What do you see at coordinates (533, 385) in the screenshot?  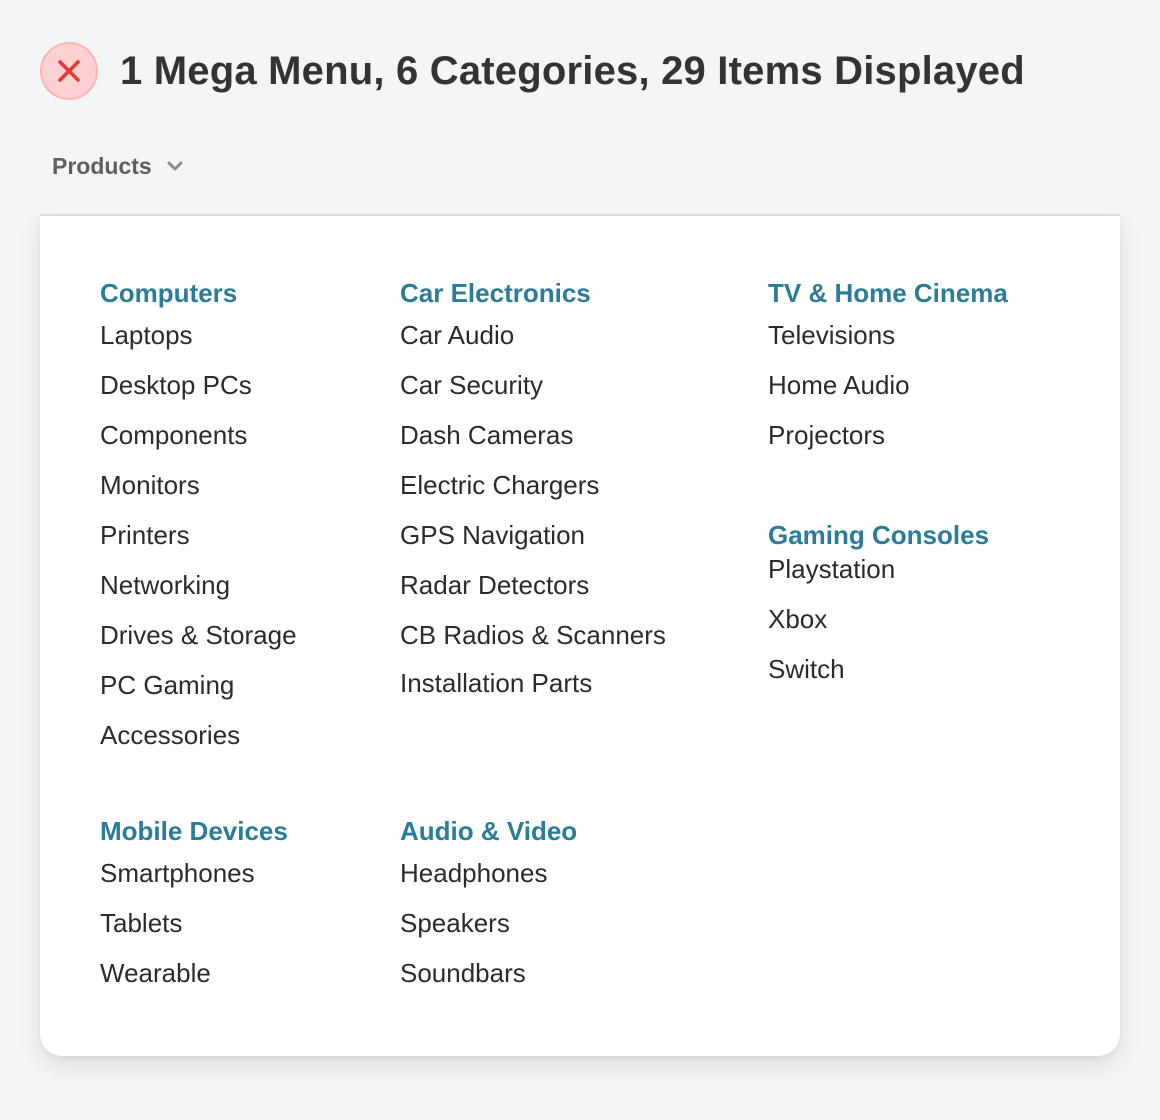 I see `menu-item-car-security: Car Security` at bounding box center [533, 385].